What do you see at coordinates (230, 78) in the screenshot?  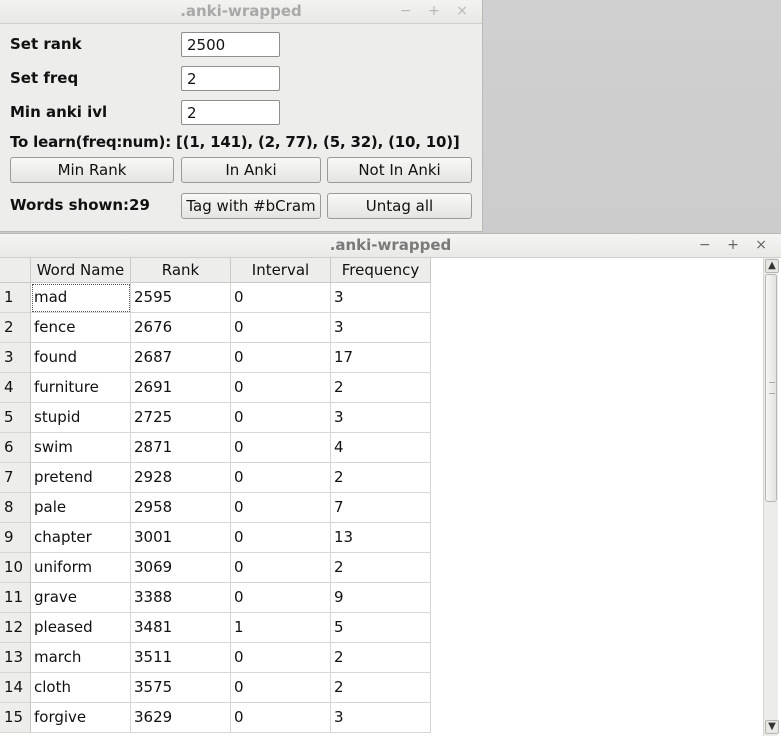 I see `set-freq-input` at bounding box center [230, 78].